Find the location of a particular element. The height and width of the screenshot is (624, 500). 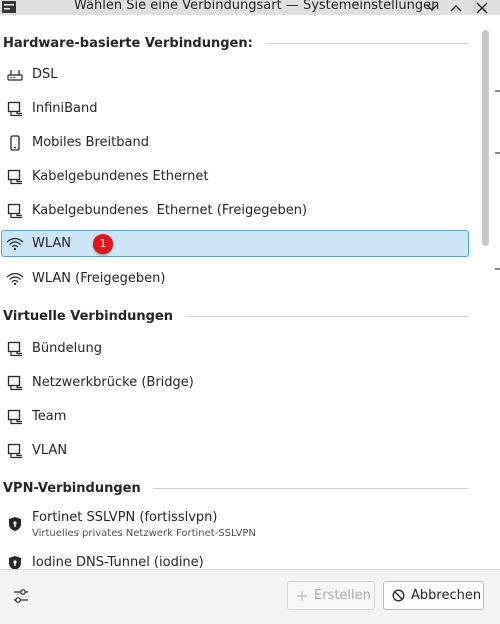

list-item-label: InfiniBand is located at coordinates (65, 108).